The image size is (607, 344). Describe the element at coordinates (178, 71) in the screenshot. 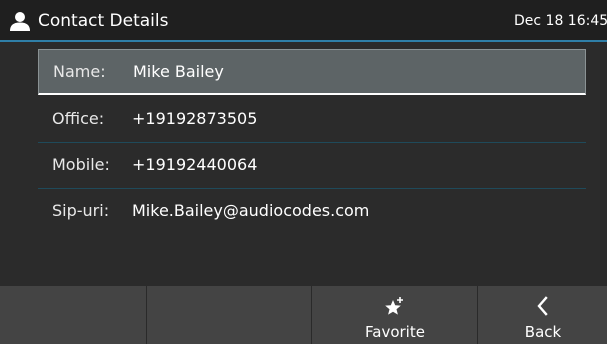

I see `field-value: Mike Bailey` at that location.